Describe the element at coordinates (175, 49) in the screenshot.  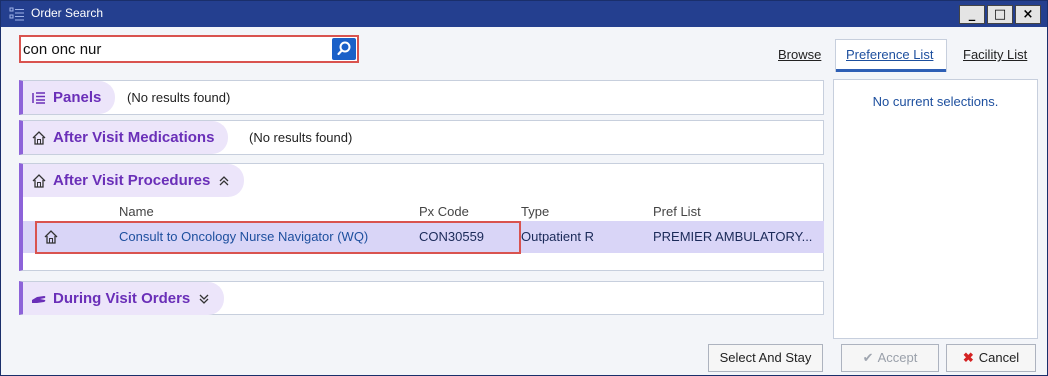
I see `search-input` at that location.